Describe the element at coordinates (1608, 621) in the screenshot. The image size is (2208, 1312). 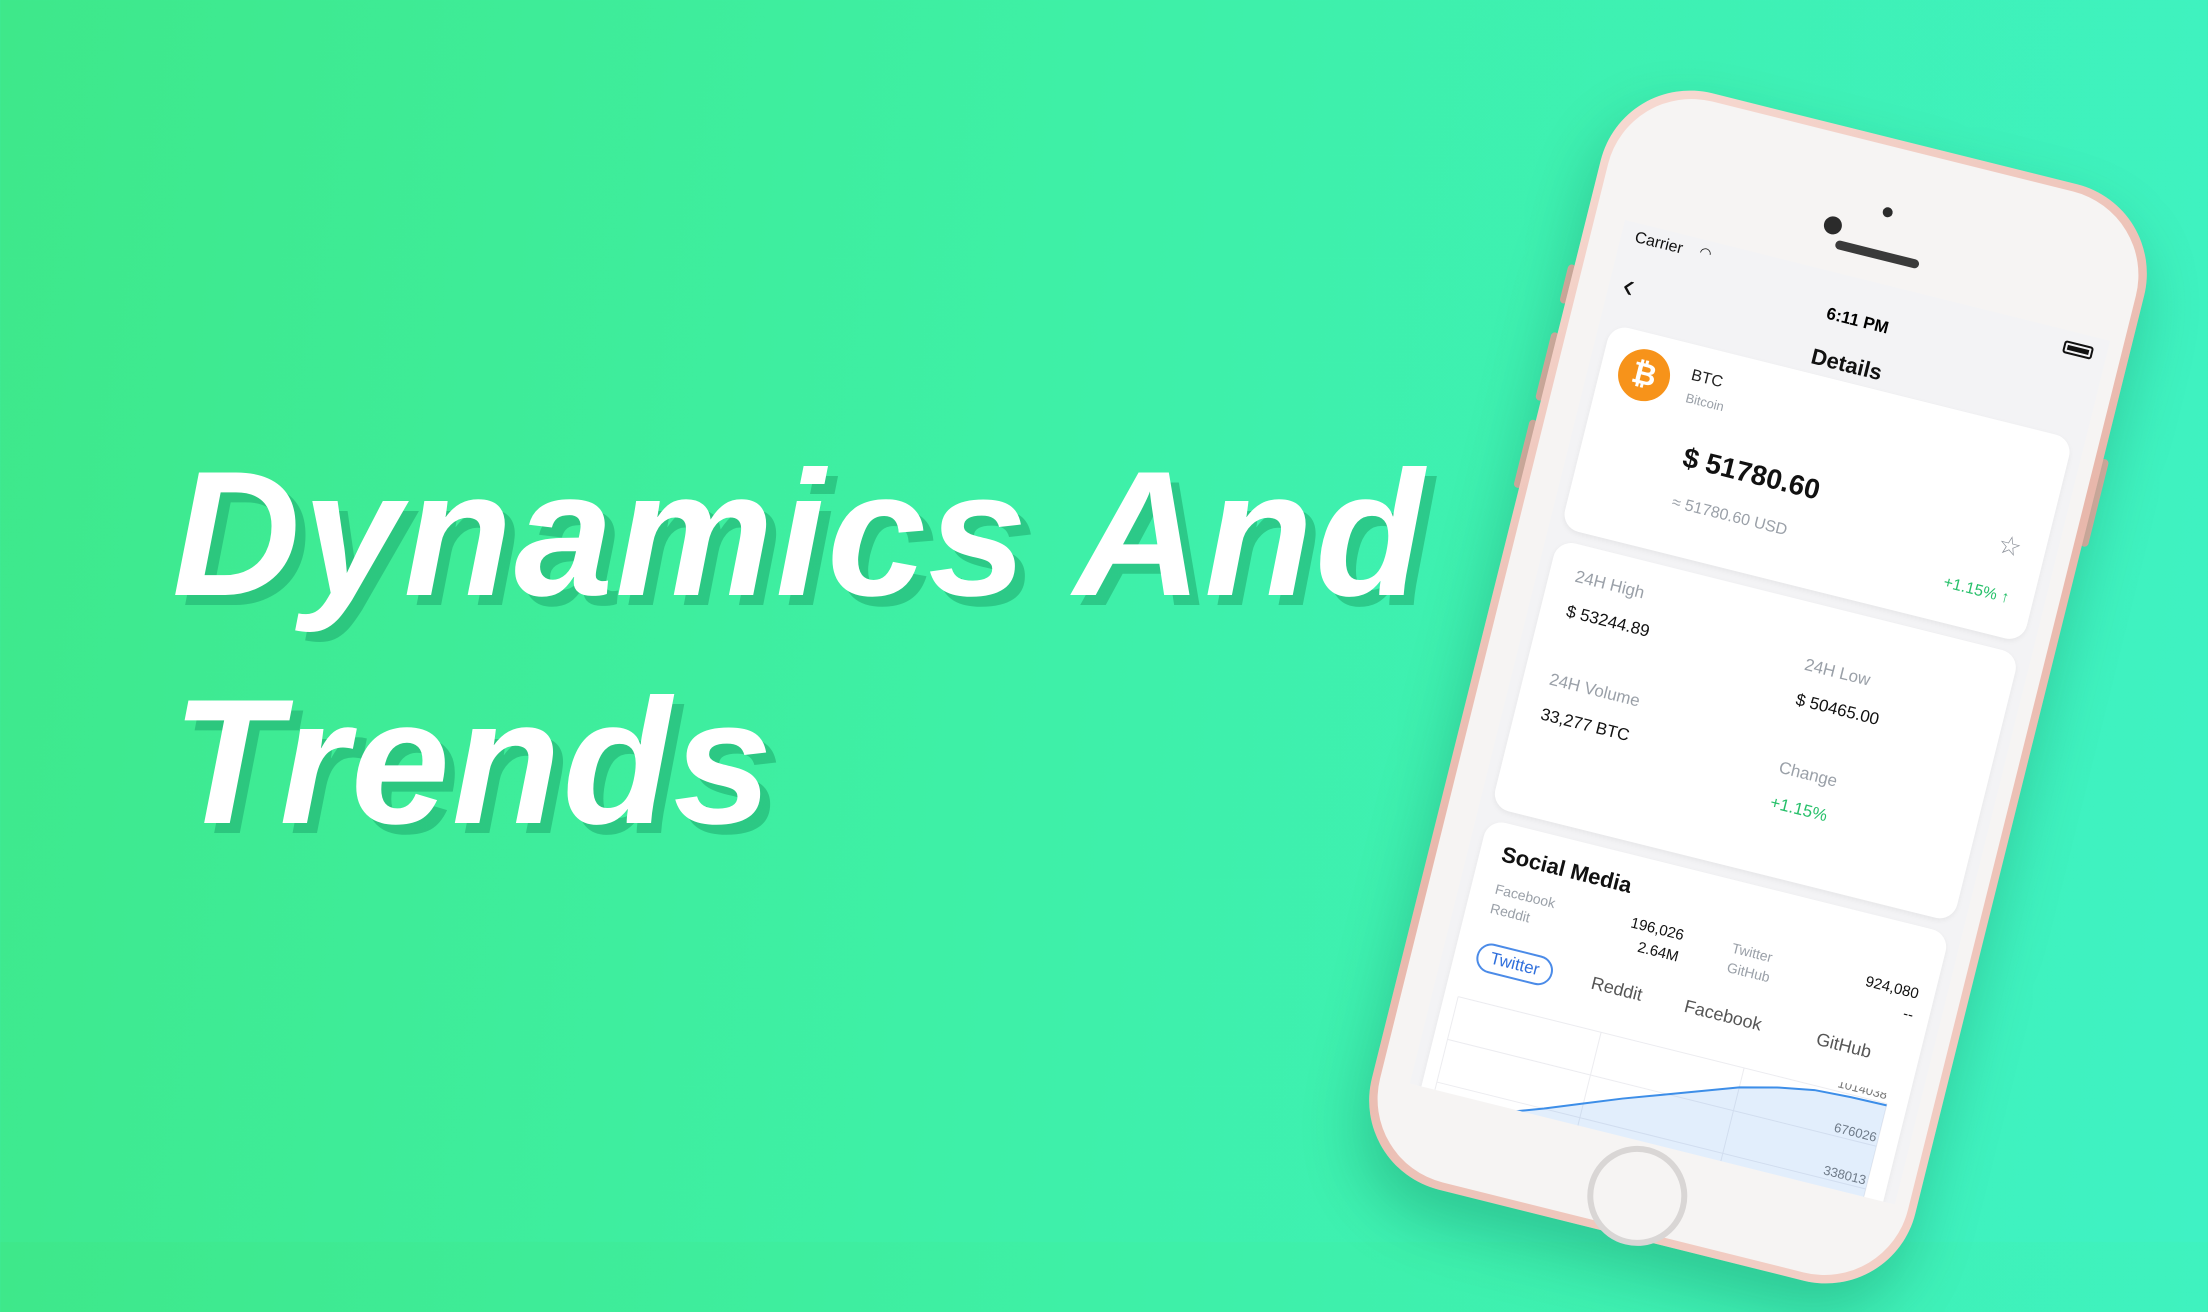
I see `stat-high-value: $ 53244.89` at that location.